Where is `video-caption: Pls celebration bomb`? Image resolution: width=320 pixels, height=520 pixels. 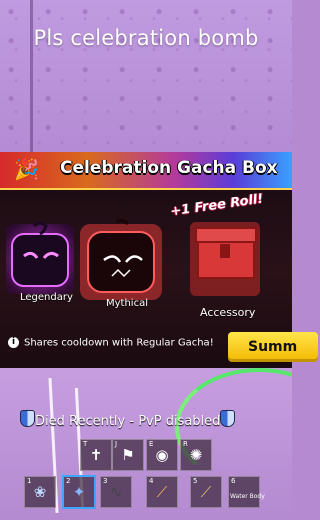
video-caption: Pls celebration bomb is located at coordinates (146, 38).